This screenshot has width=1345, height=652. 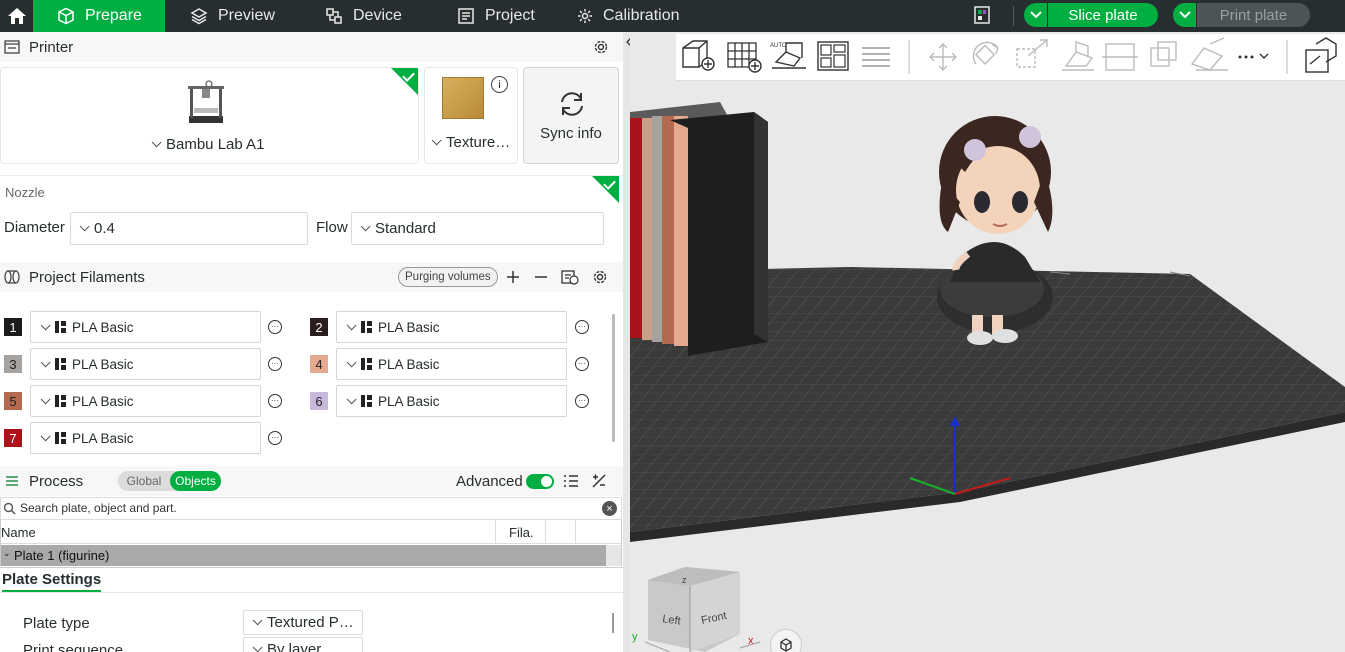 What do you see at coordinates (189, 228) in the screenshot?
I see `diameter-select: 0.4` at bounding box center [189, 228].